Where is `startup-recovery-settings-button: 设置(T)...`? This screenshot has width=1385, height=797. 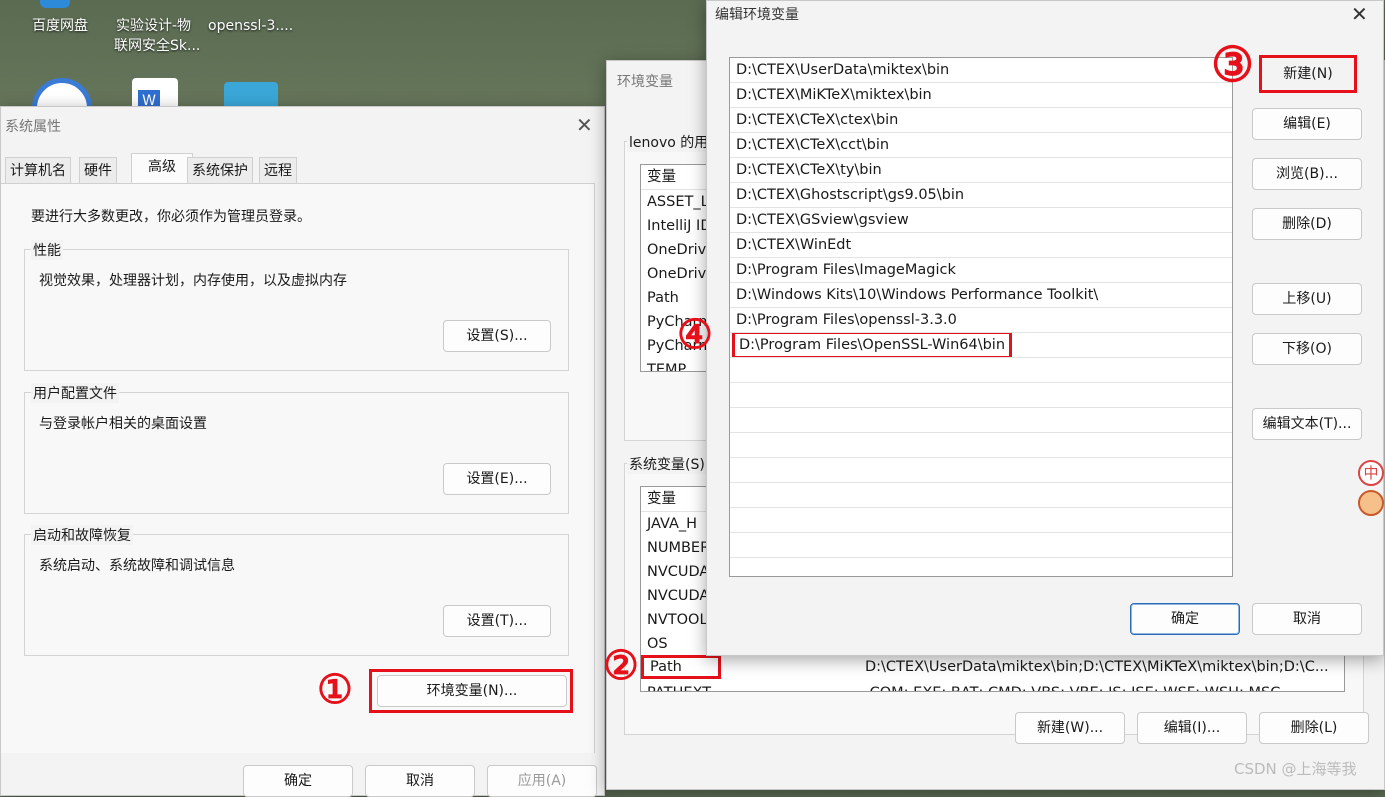
startup-recovery-settings-button: 设置(T)... is located at coordinates (497, 621).